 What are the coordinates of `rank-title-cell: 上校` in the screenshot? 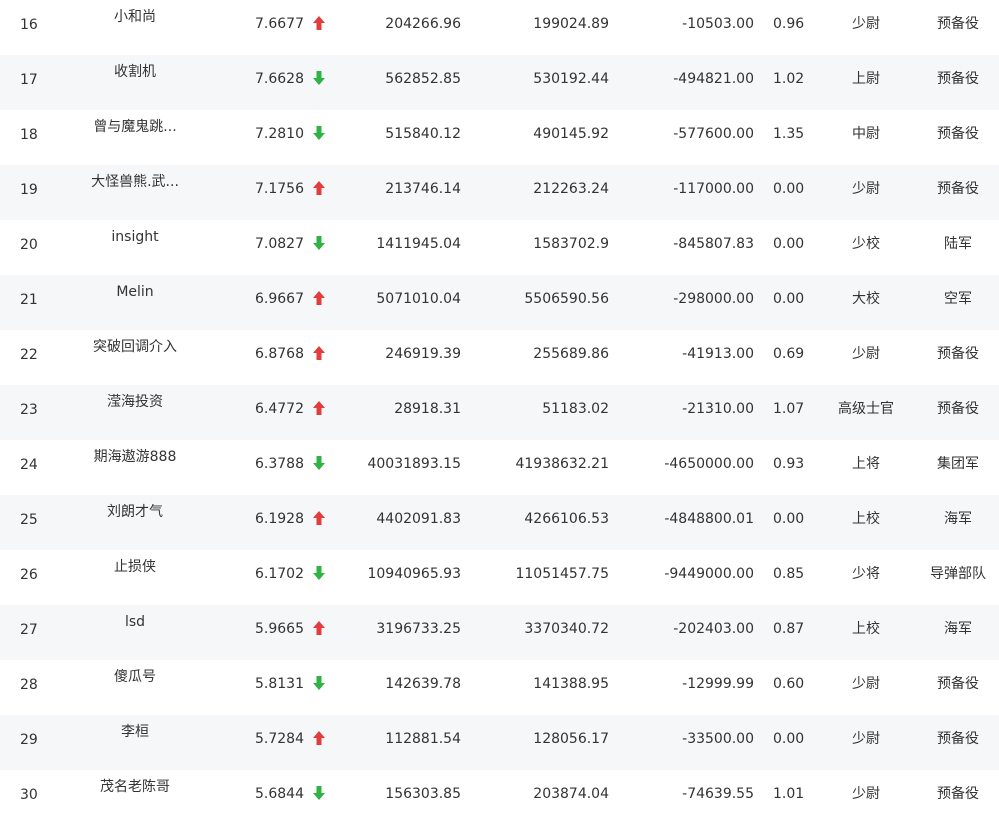 It's located at (866, 629).